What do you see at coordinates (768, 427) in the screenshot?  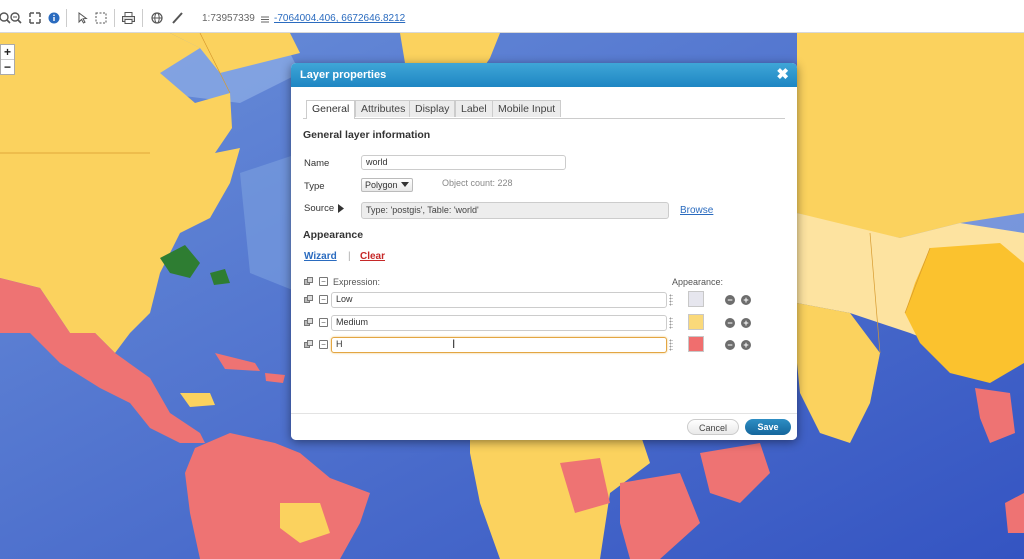 I see `save-button: Save` at bounding box center [768, 427].